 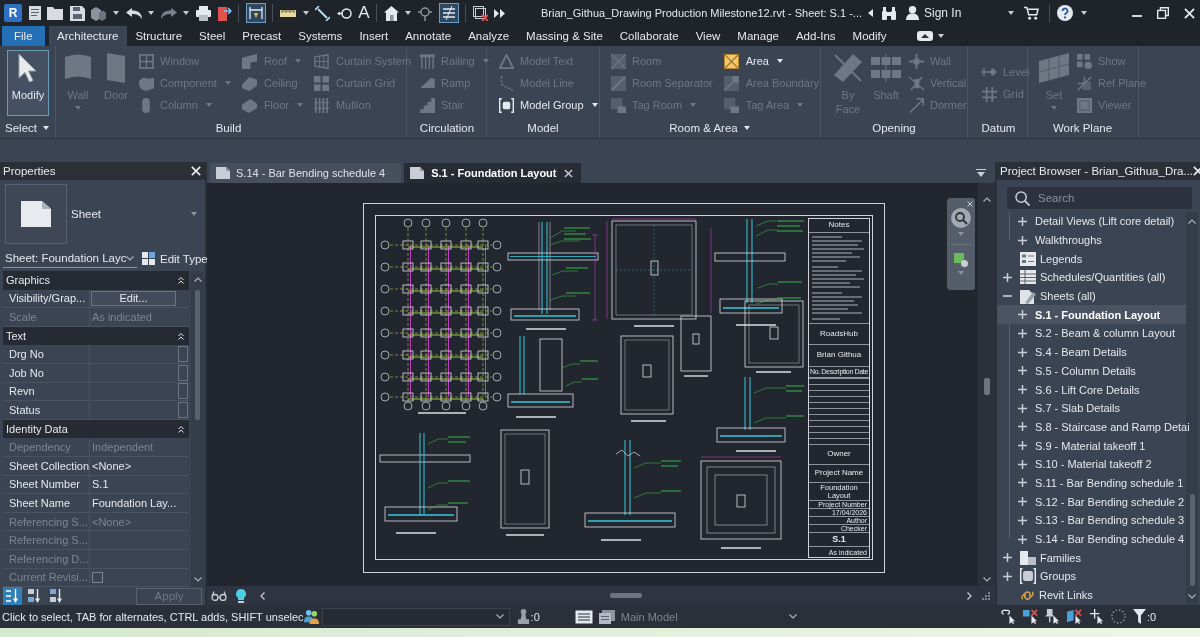 I want to click on light-bulb-icon, so click(x=241, y=595).